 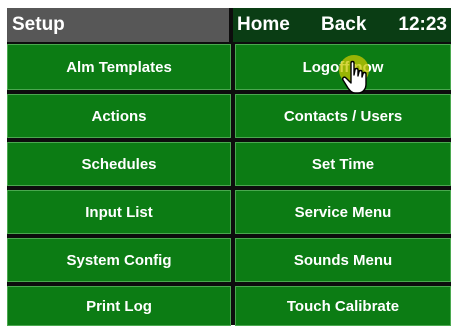 I want to click on back-button: Back, so click(x=343, y=25).